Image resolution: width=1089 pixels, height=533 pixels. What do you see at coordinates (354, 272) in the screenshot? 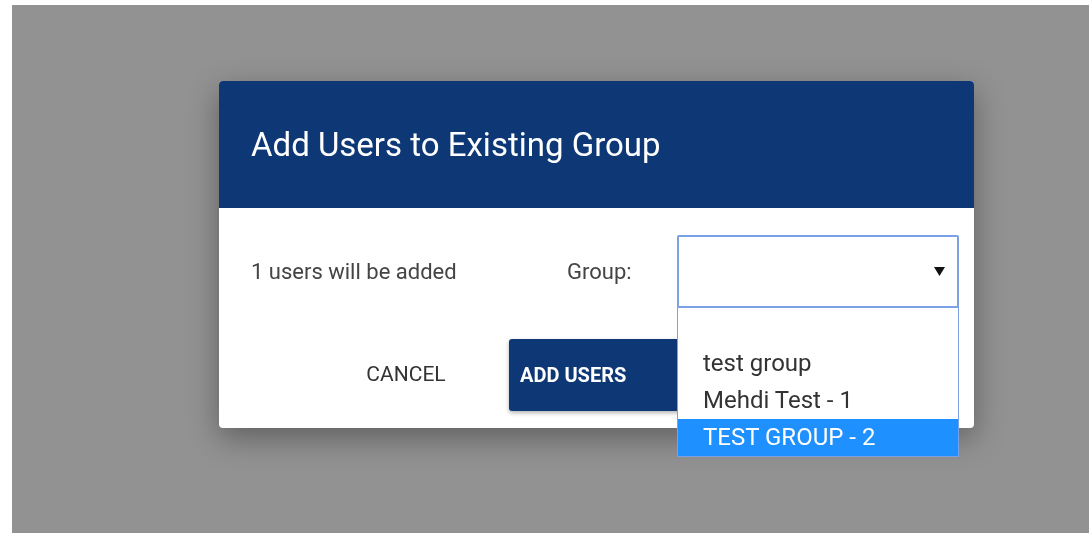
I see `message: 1 users will be added` at bounding box center [354, 272].